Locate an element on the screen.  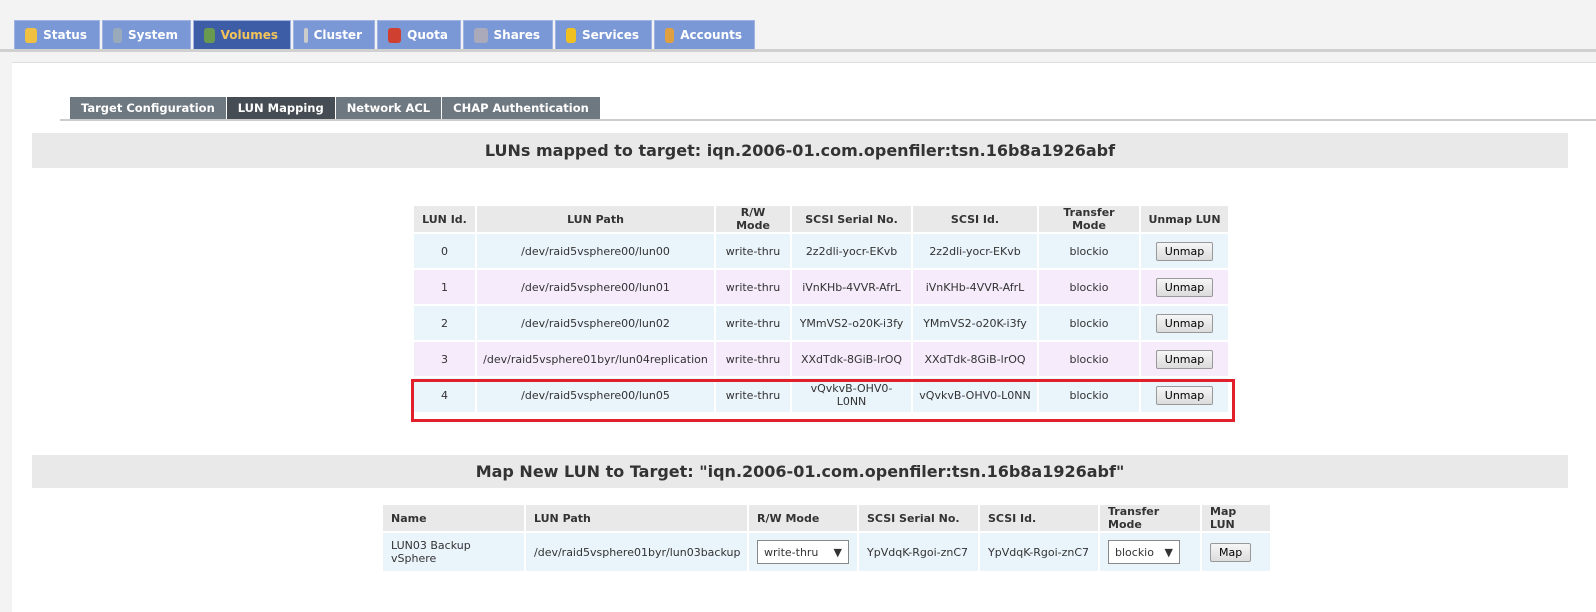
table-cell: 2 is located at coordinates (444, 323).